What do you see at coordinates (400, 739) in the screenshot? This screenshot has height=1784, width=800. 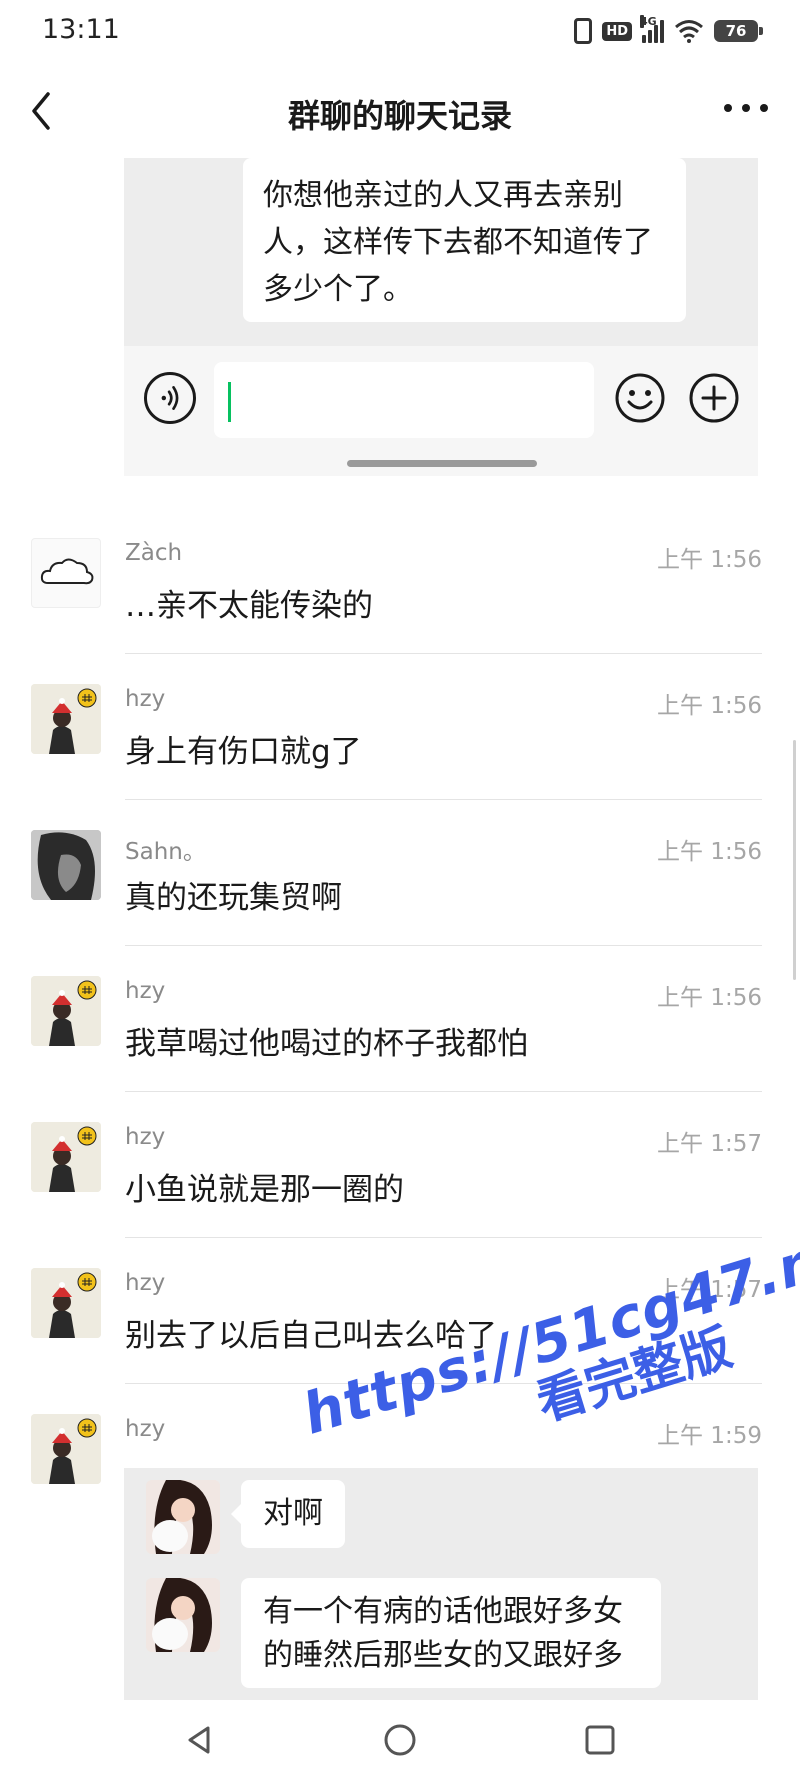 I see `list-item: hzy 上午 1:56 身上有伤口就g了` at bounding box center [400, 739].